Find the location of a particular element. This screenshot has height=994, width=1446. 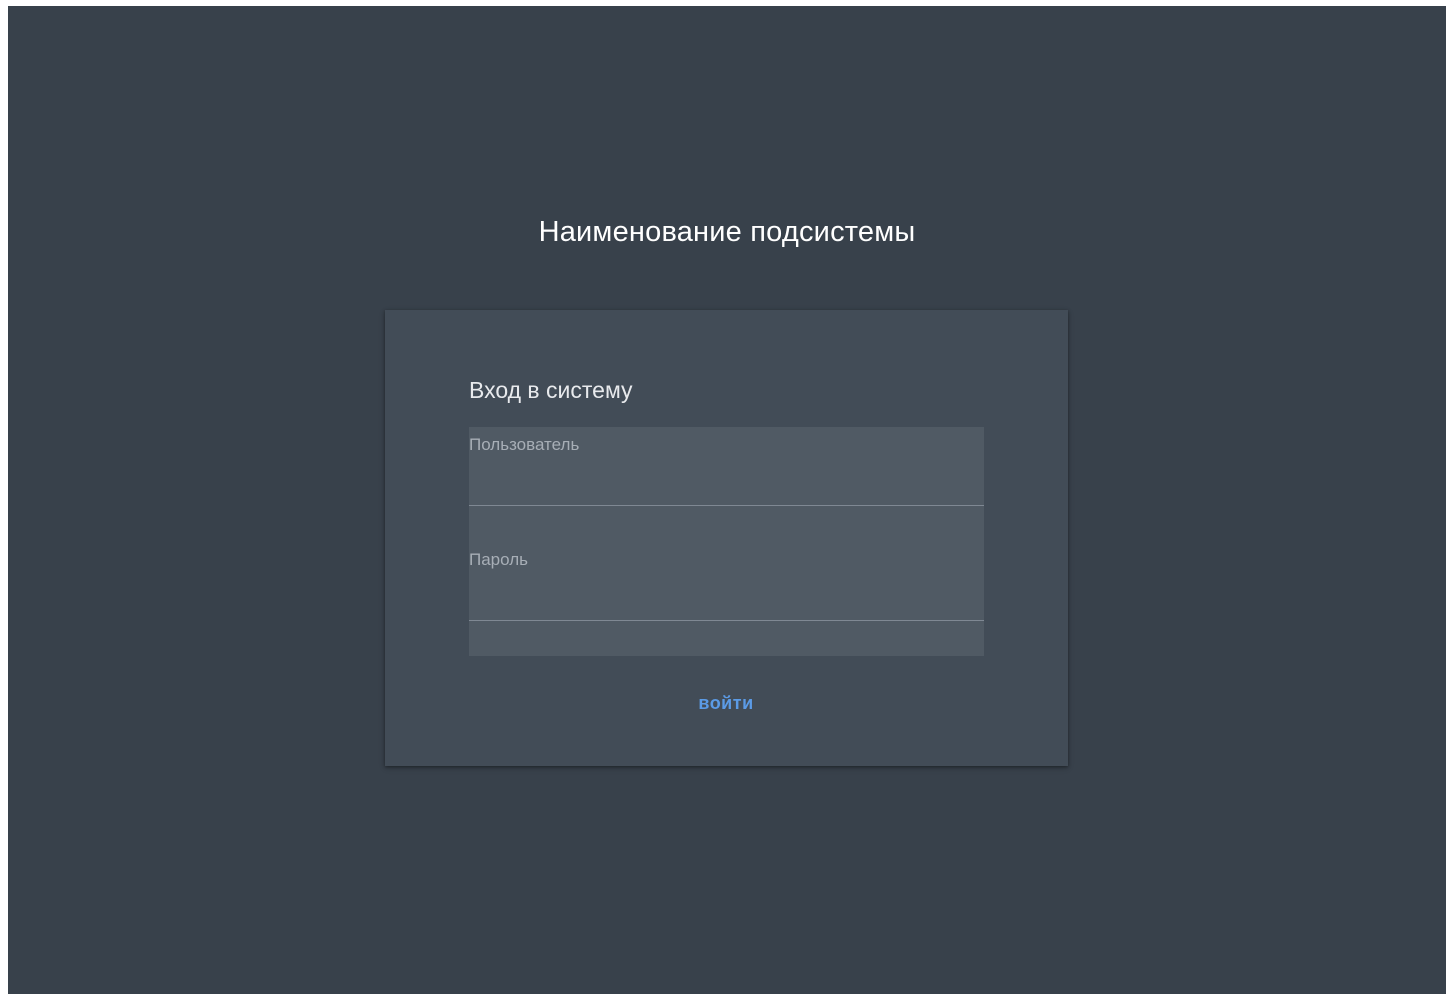

password-label: Пароль is located at coordinates (498, 559).